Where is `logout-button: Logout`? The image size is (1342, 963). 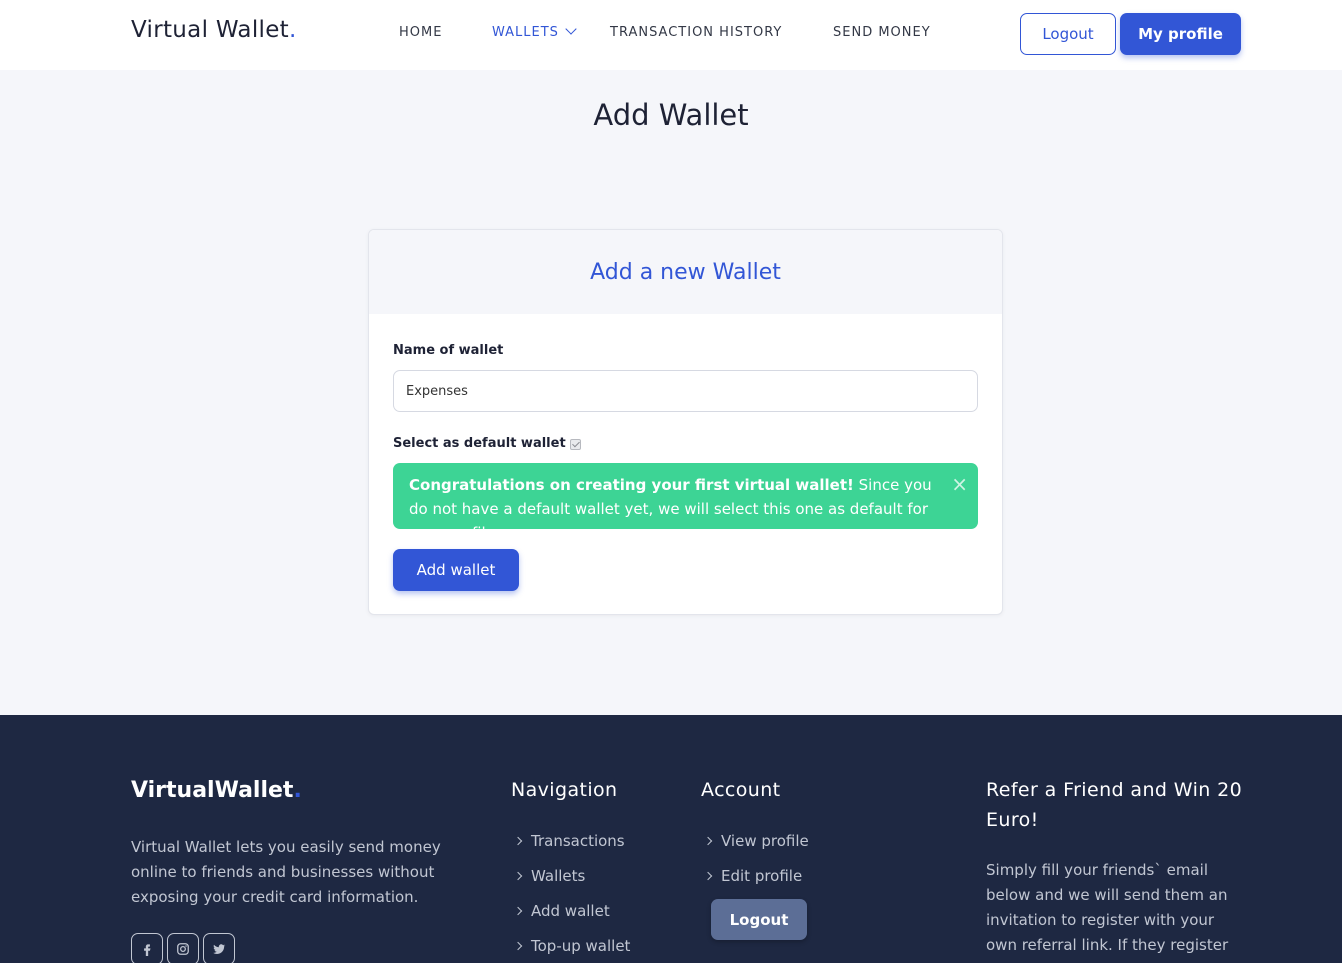 logout-button: Logout is located at coordinates (1068, 34).